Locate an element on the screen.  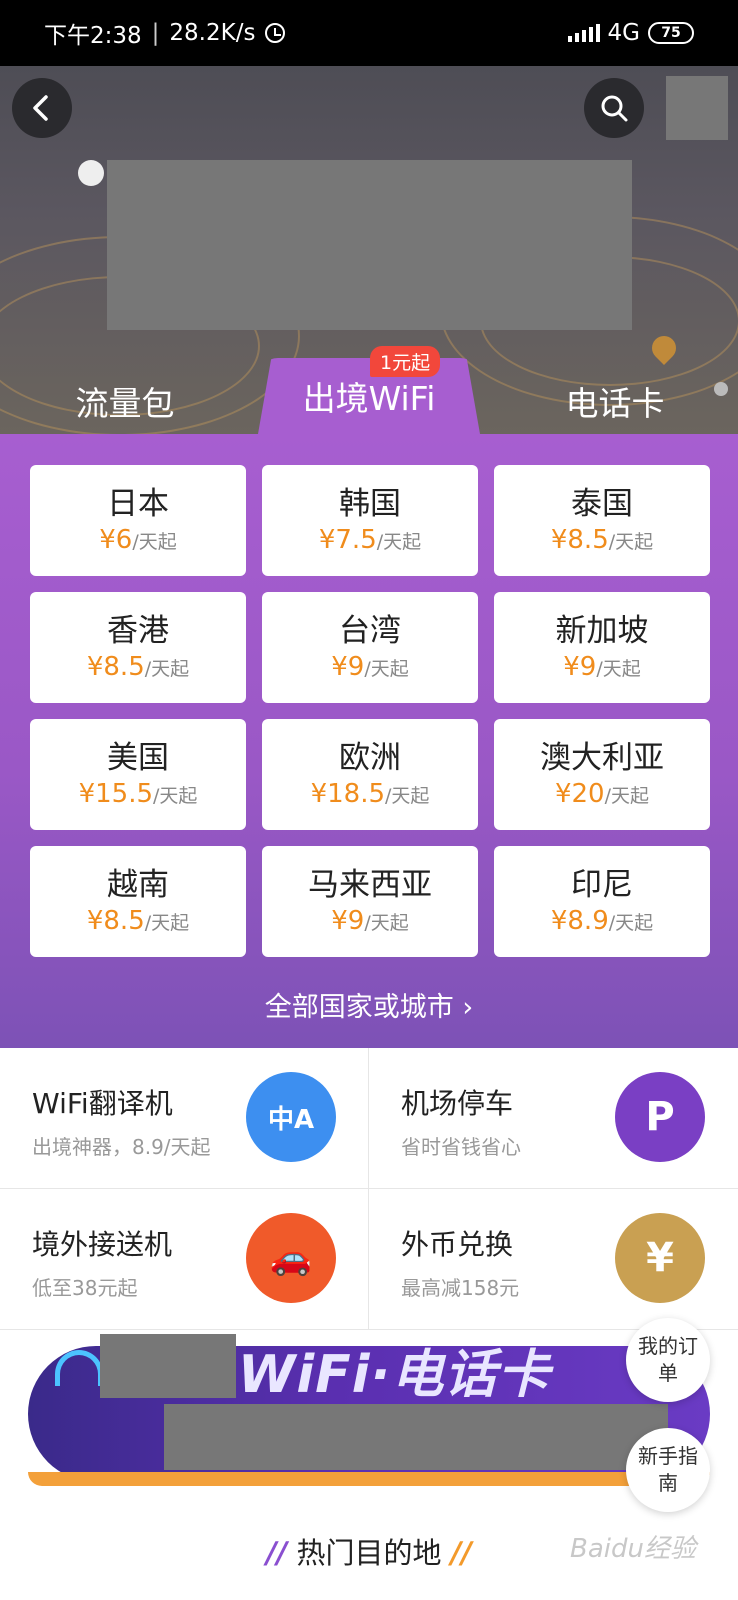
tab-traffic: 流量包 is located at coordinates (125, 401).